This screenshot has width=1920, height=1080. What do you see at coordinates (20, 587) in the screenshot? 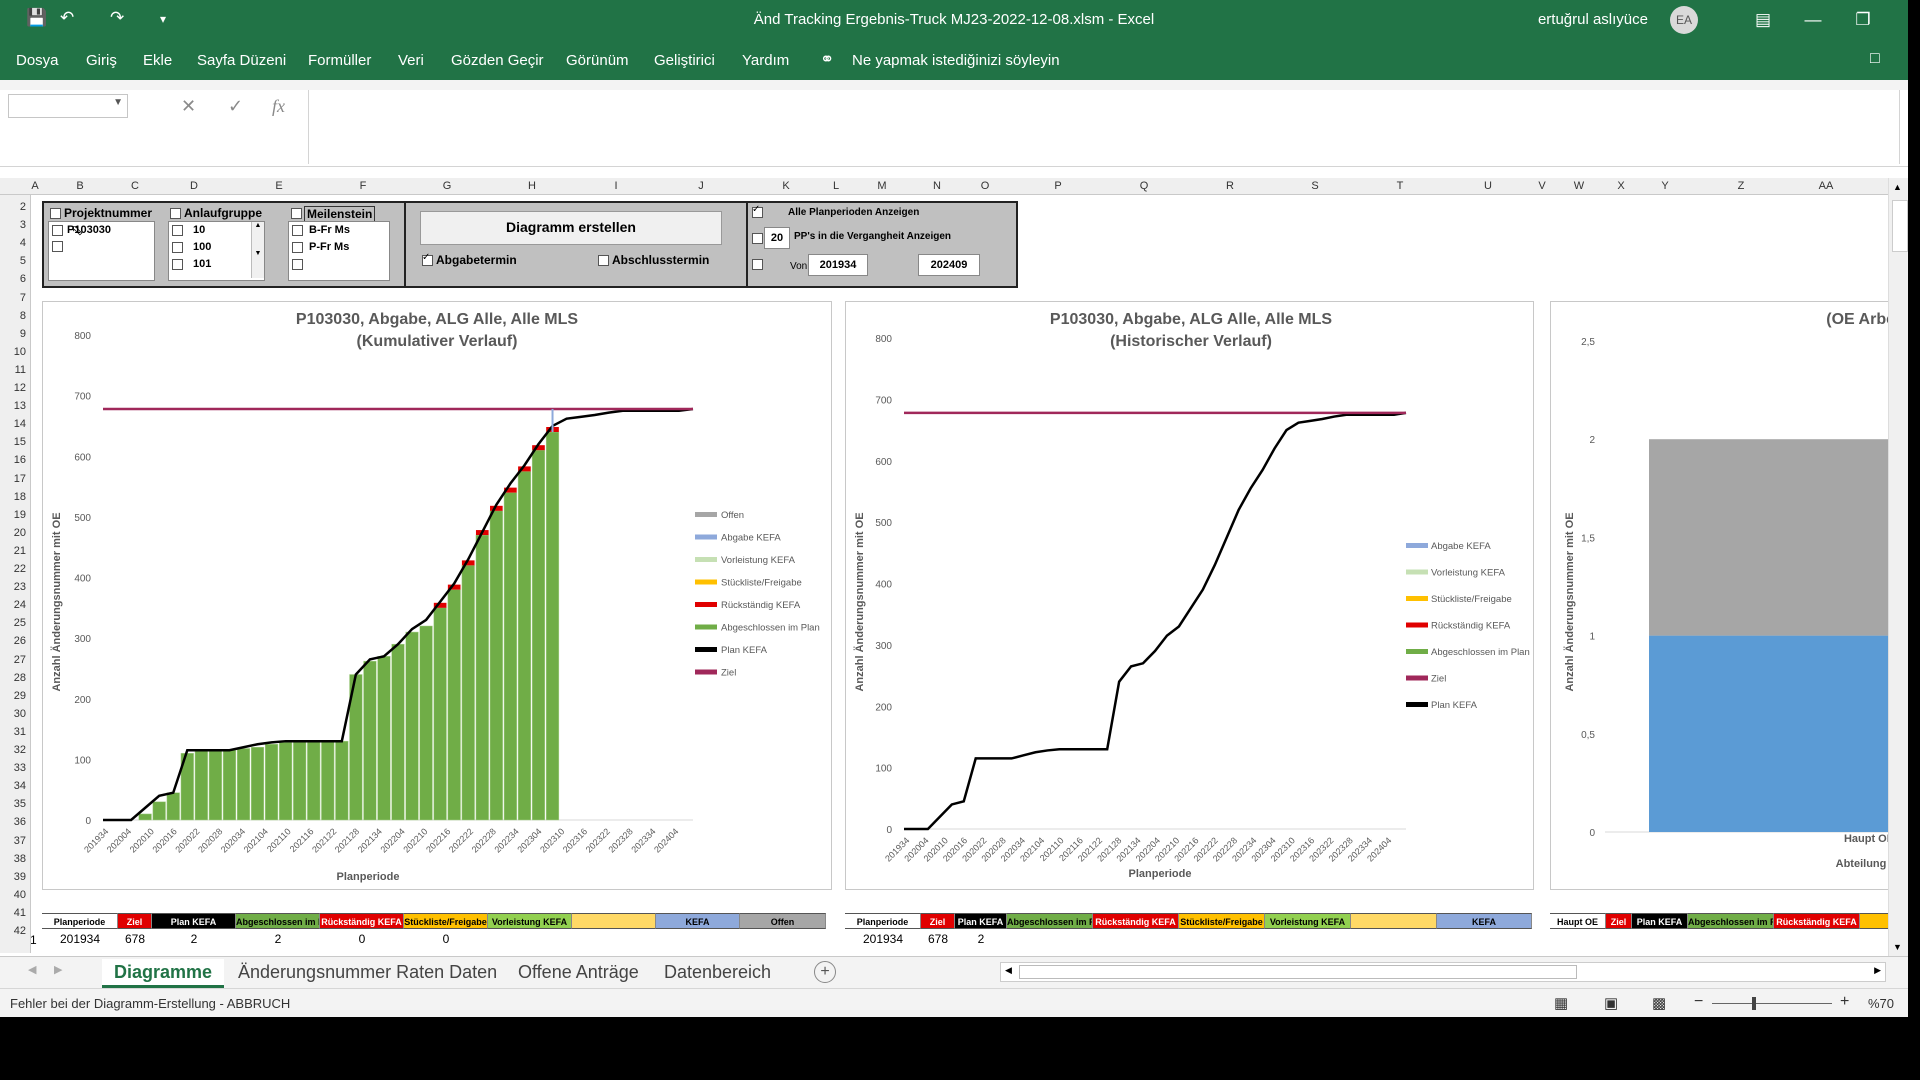
I see `row-header: 23` at bounding box center [20, 587].